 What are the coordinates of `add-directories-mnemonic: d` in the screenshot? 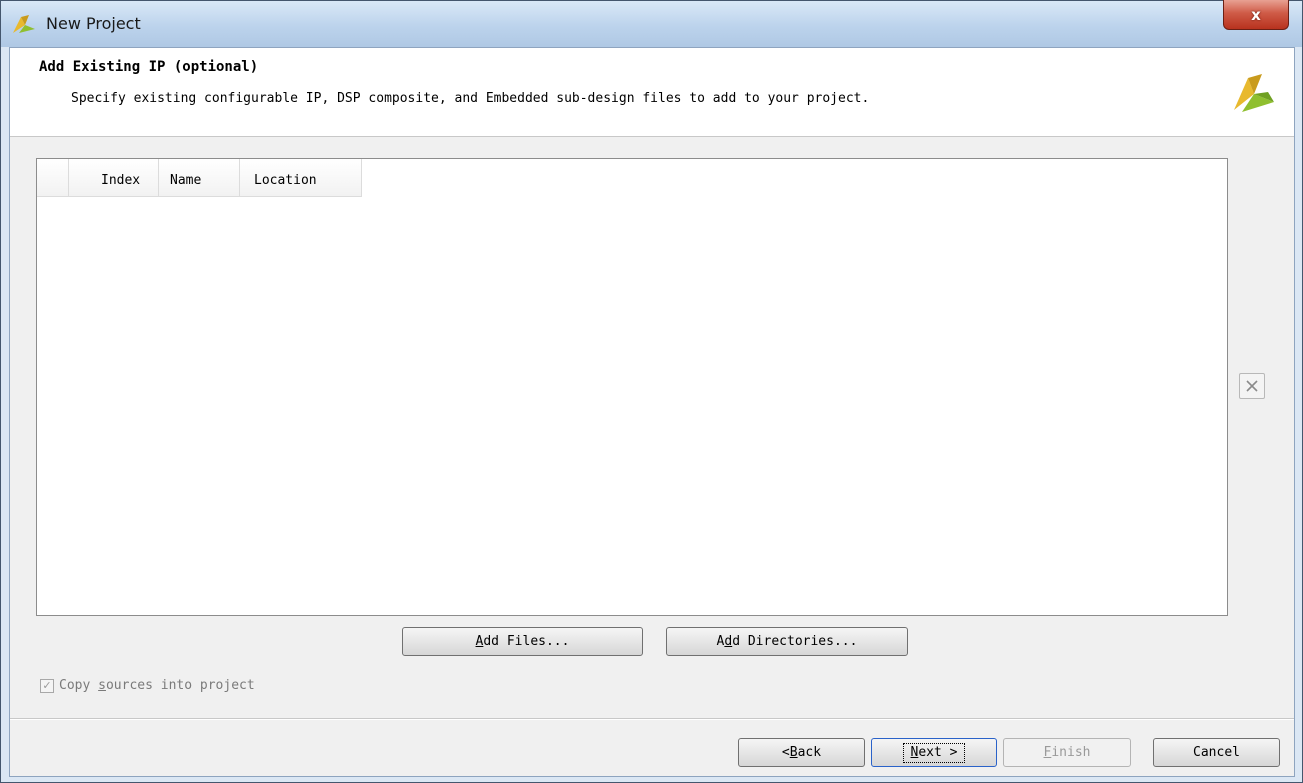 It's located at (728, 641).